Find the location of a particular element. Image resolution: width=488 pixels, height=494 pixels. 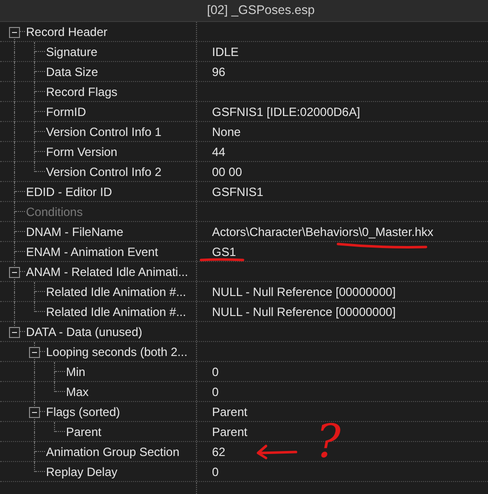

file-title: [02] _GSPoses.esp is located at coordinates (261, 11).